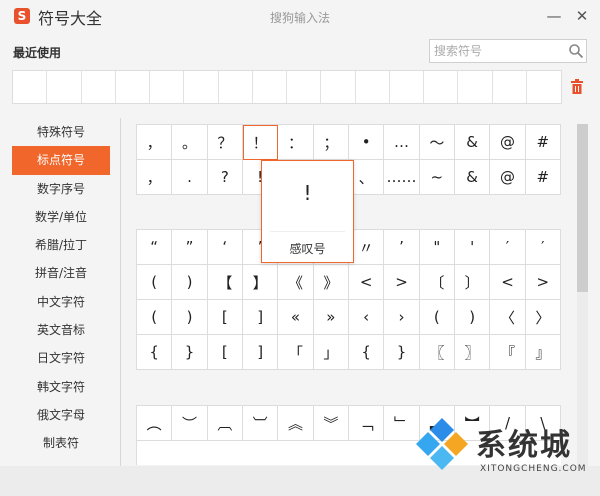 The image size is (600, 496). I want to click on category-item: 拼音/注音, so click(61, 273).